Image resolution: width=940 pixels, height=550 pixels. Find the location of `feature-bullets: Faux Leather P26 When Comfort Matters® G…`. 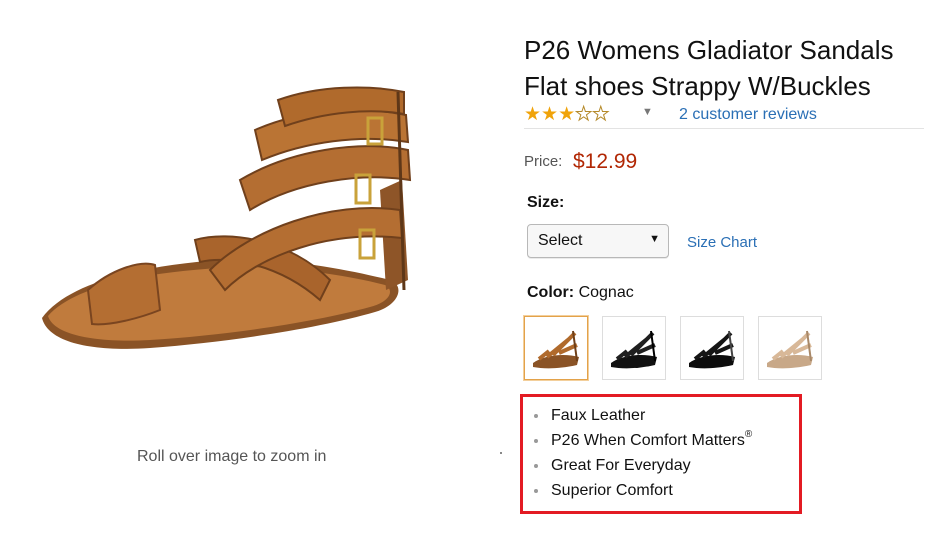

feature-bullets: Faux Leather P26 When Comfort Matters® G… is located at coordinates (641, 453).